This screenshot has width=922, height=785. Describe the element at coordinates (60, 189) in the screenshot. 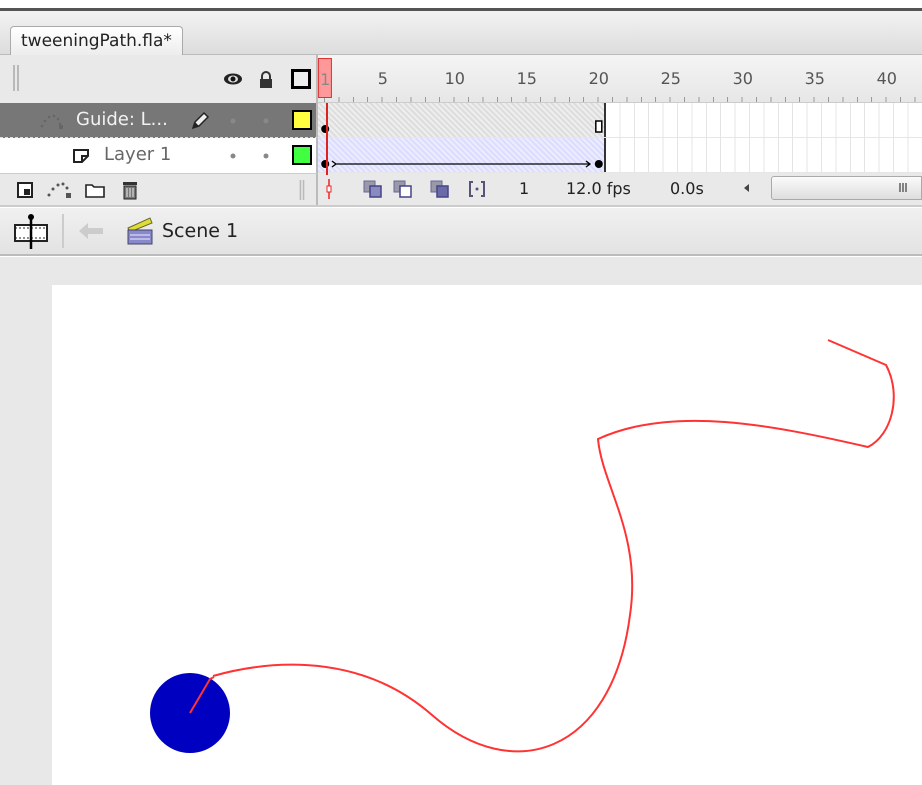

I see `add-guide-icon` at that location.